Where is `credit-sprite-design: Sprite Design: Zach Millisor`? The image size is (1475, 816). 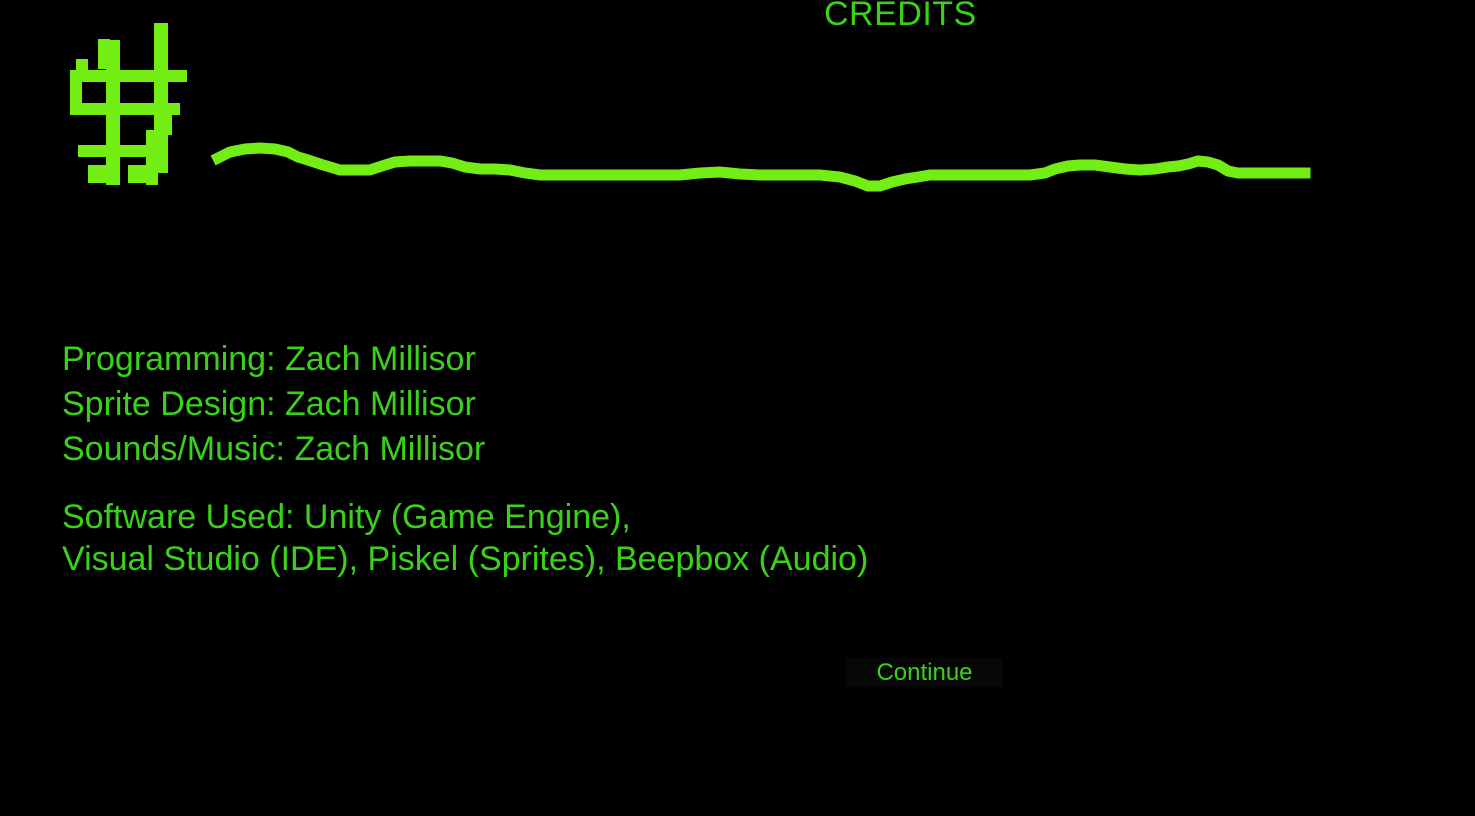 credit-sprite-design: Sprite Design: Zach Millisor is located at coordinates (269, 404).